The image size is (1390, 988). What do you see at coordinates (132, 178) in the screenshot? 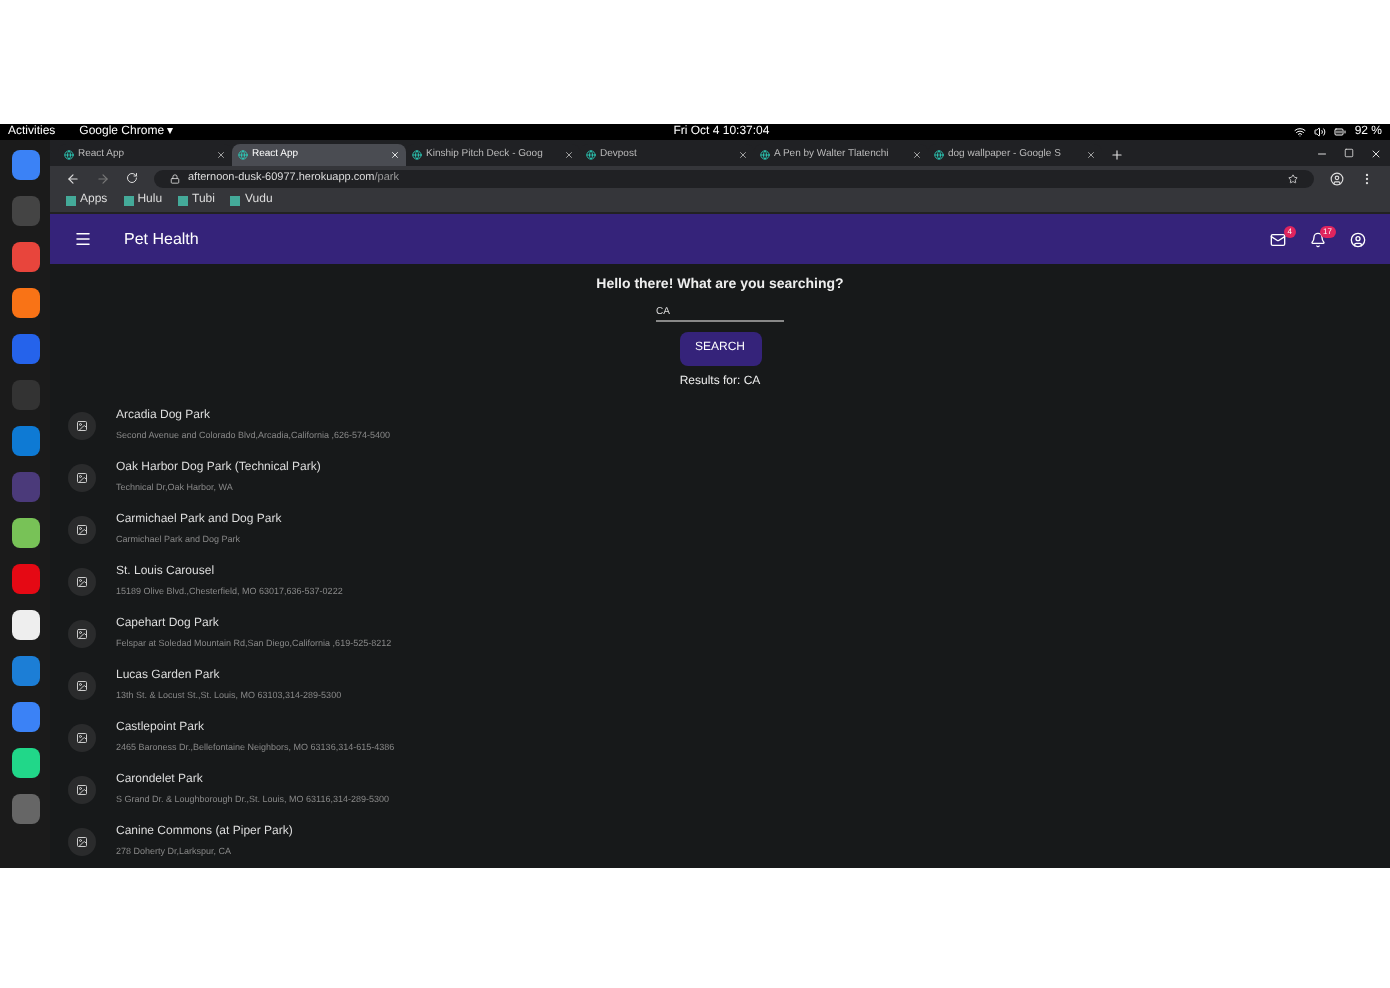
I see `reload-icon` at bounding box center [132, 178].